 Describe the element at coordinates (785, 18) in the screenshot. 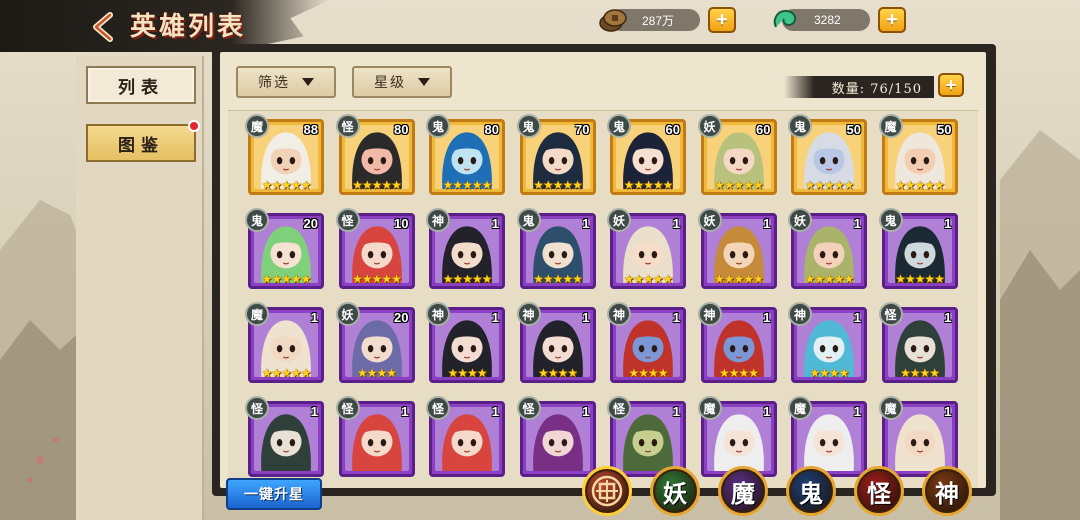

I see `jade-icon` at that location.